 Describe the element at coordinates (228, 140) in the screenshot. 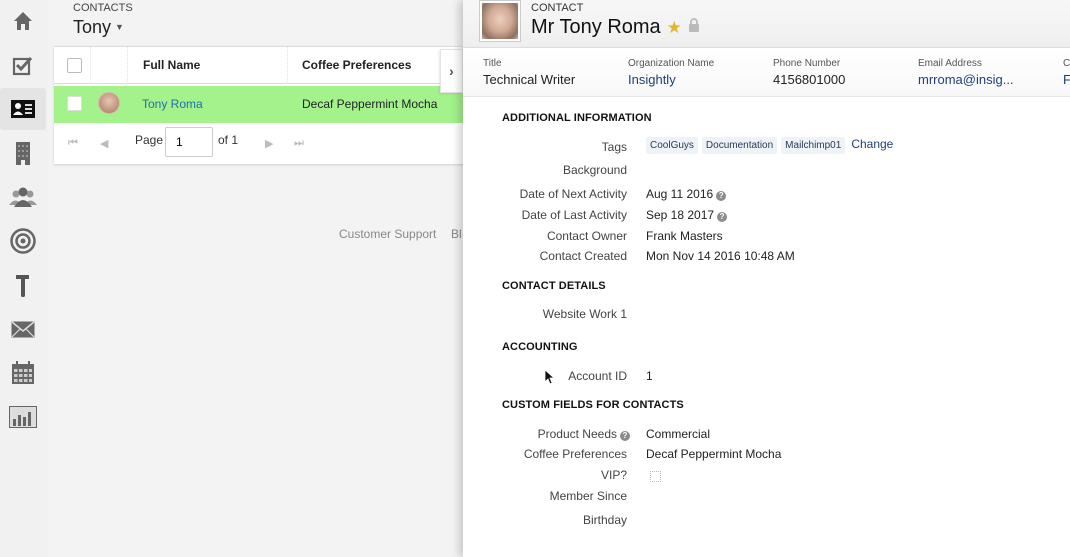

I see `page-count-label: of 1` at that location.